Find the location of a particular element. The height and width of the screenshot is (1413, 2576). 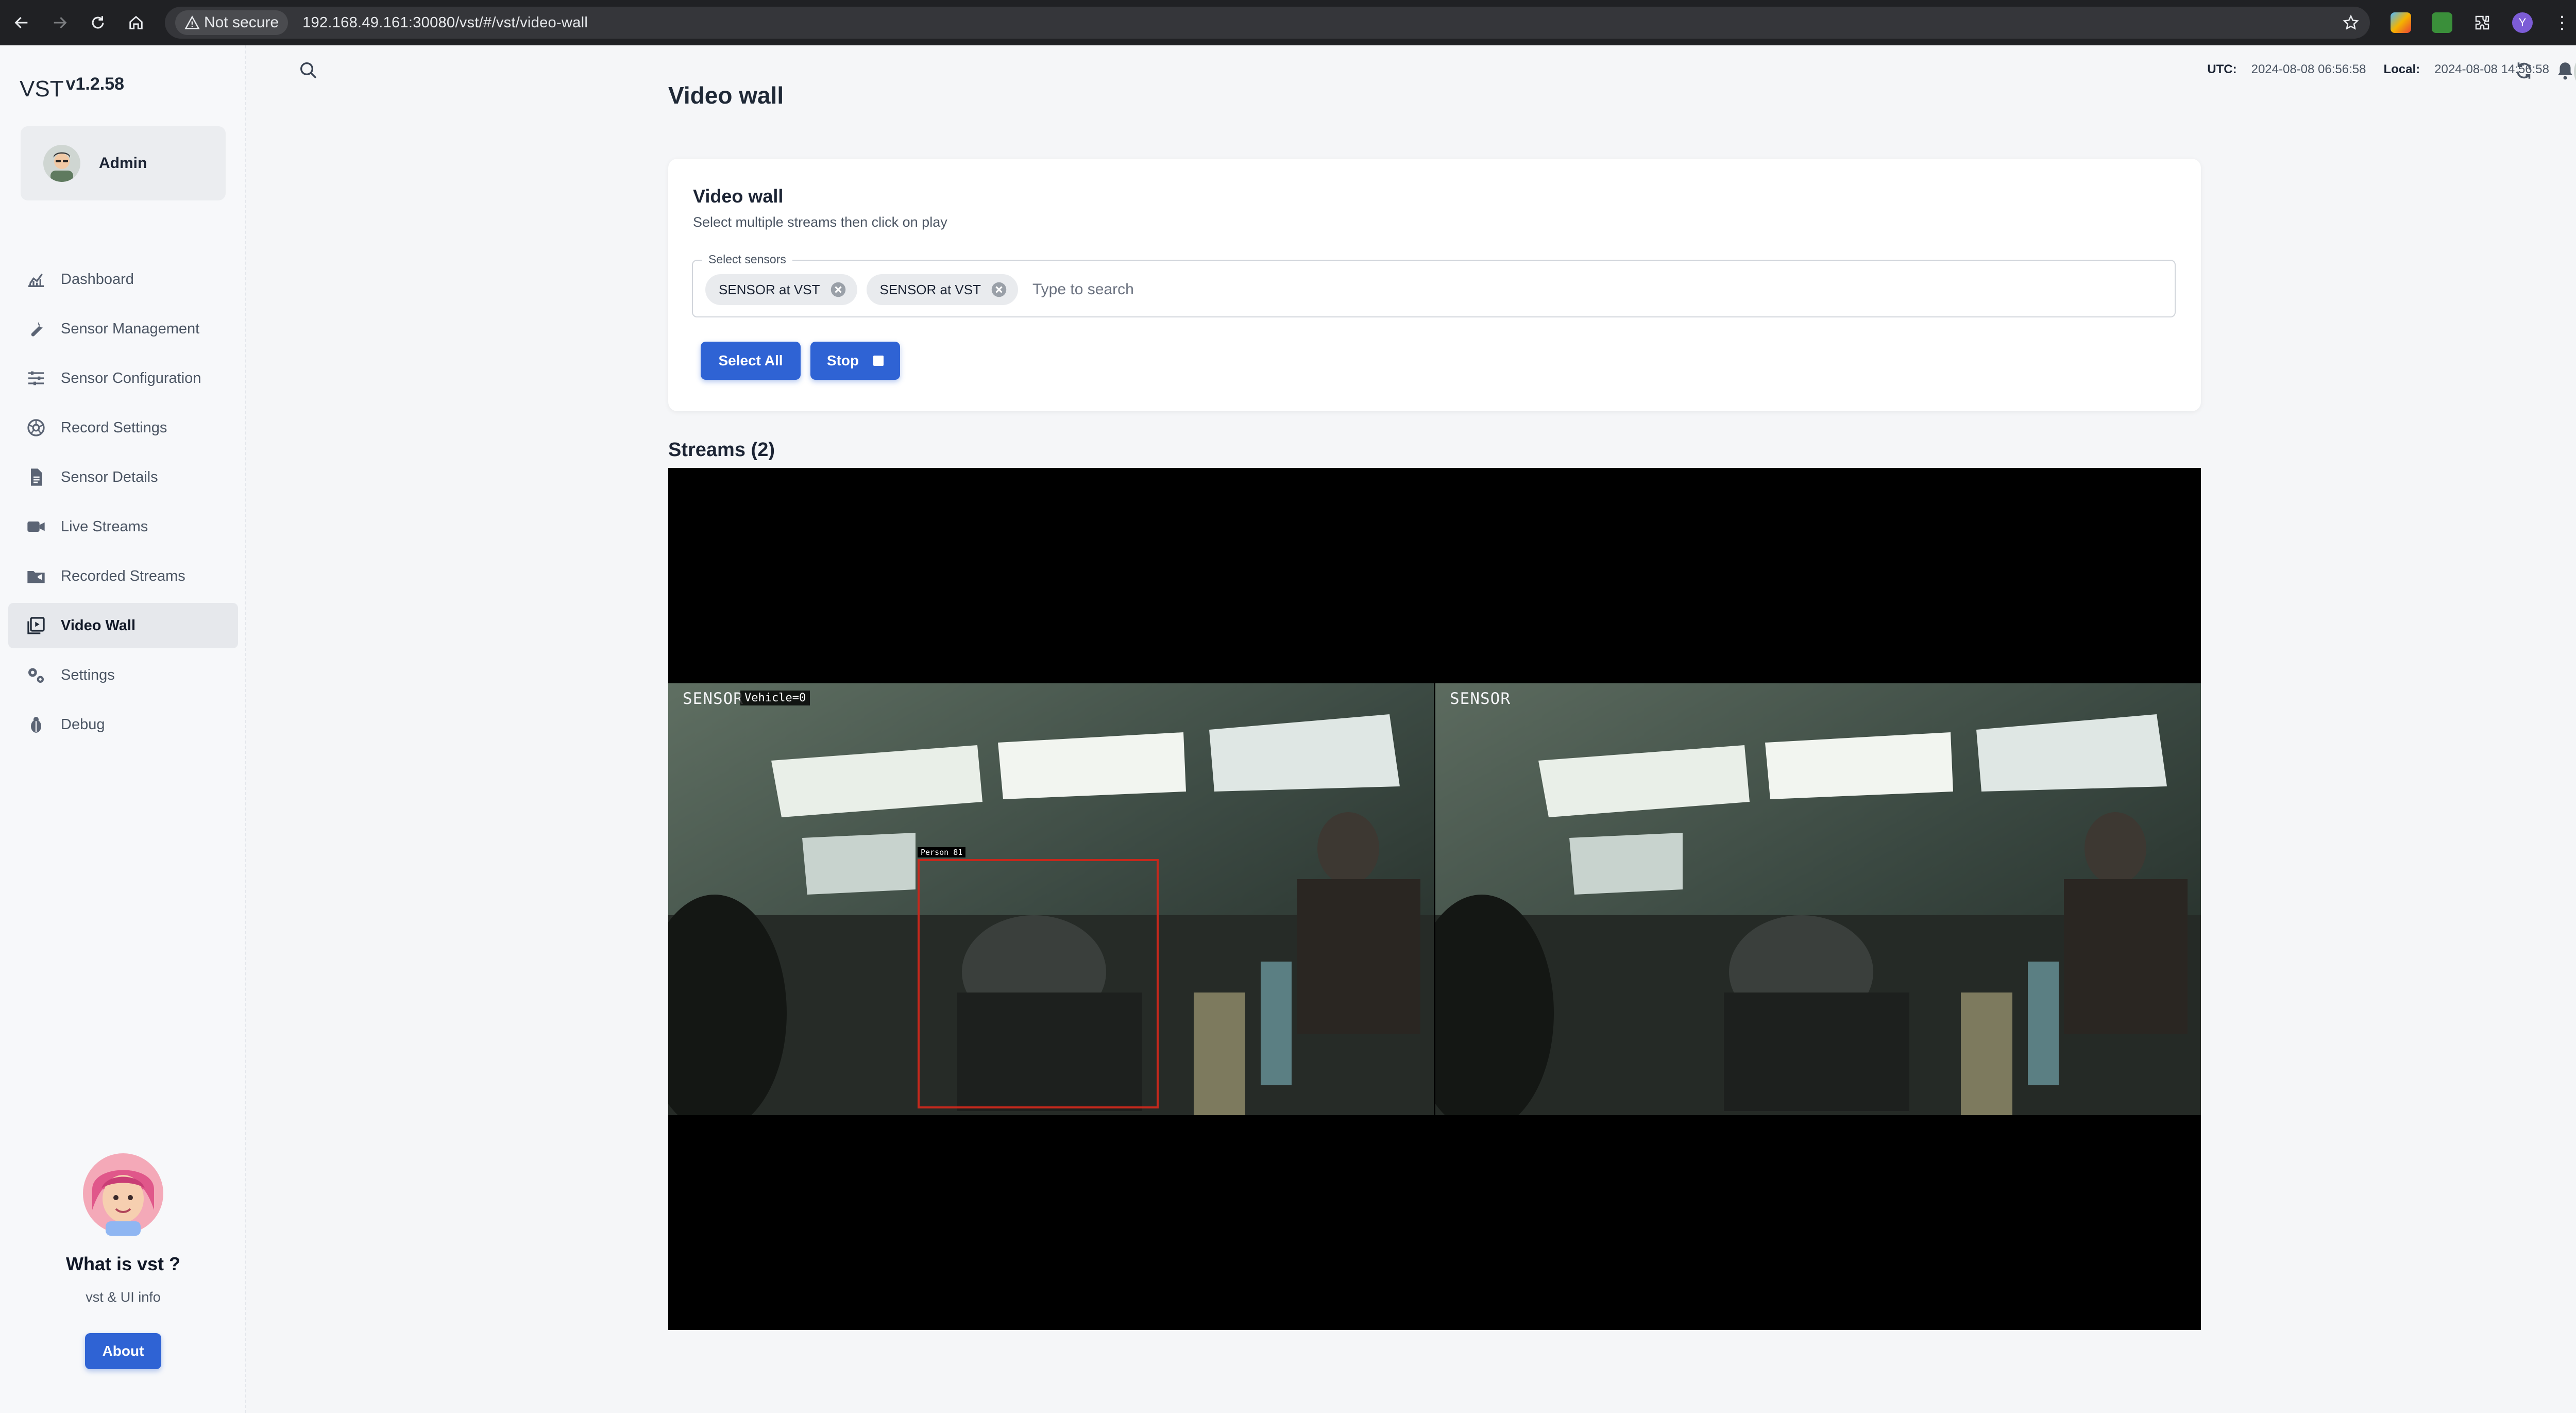

user-card: Admin is located at coordinates (124, 163).